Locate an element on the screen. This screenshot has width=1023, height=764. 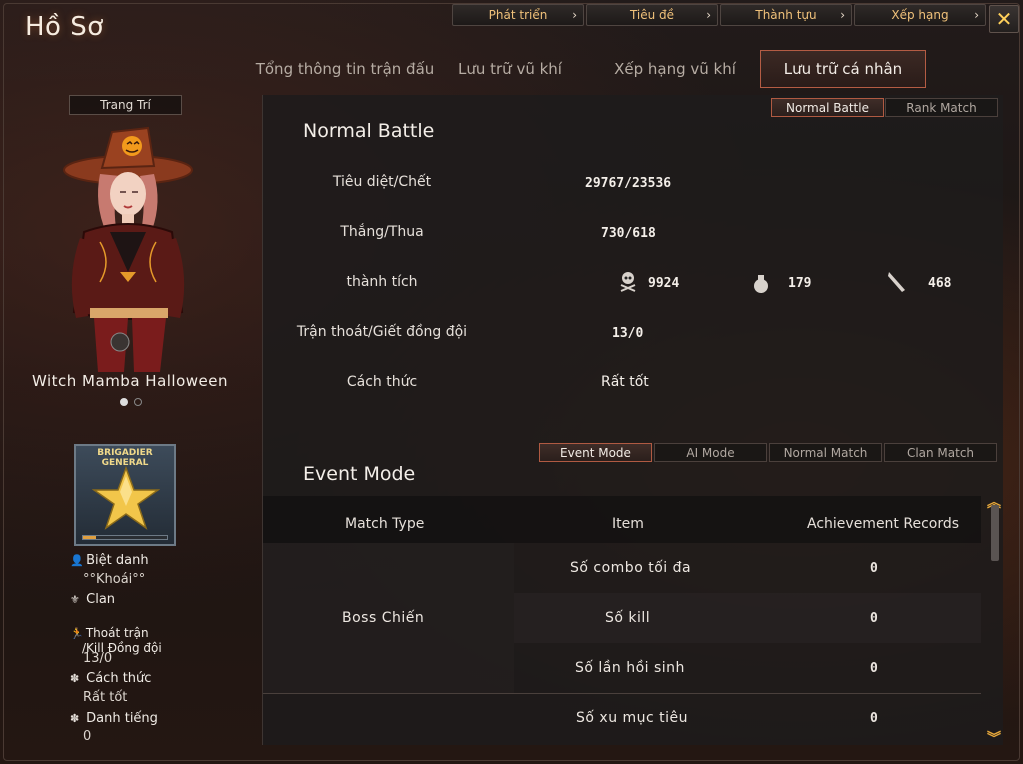
nickname-label-row: 👤 Biệt danh is located at coordinates (109, 560).